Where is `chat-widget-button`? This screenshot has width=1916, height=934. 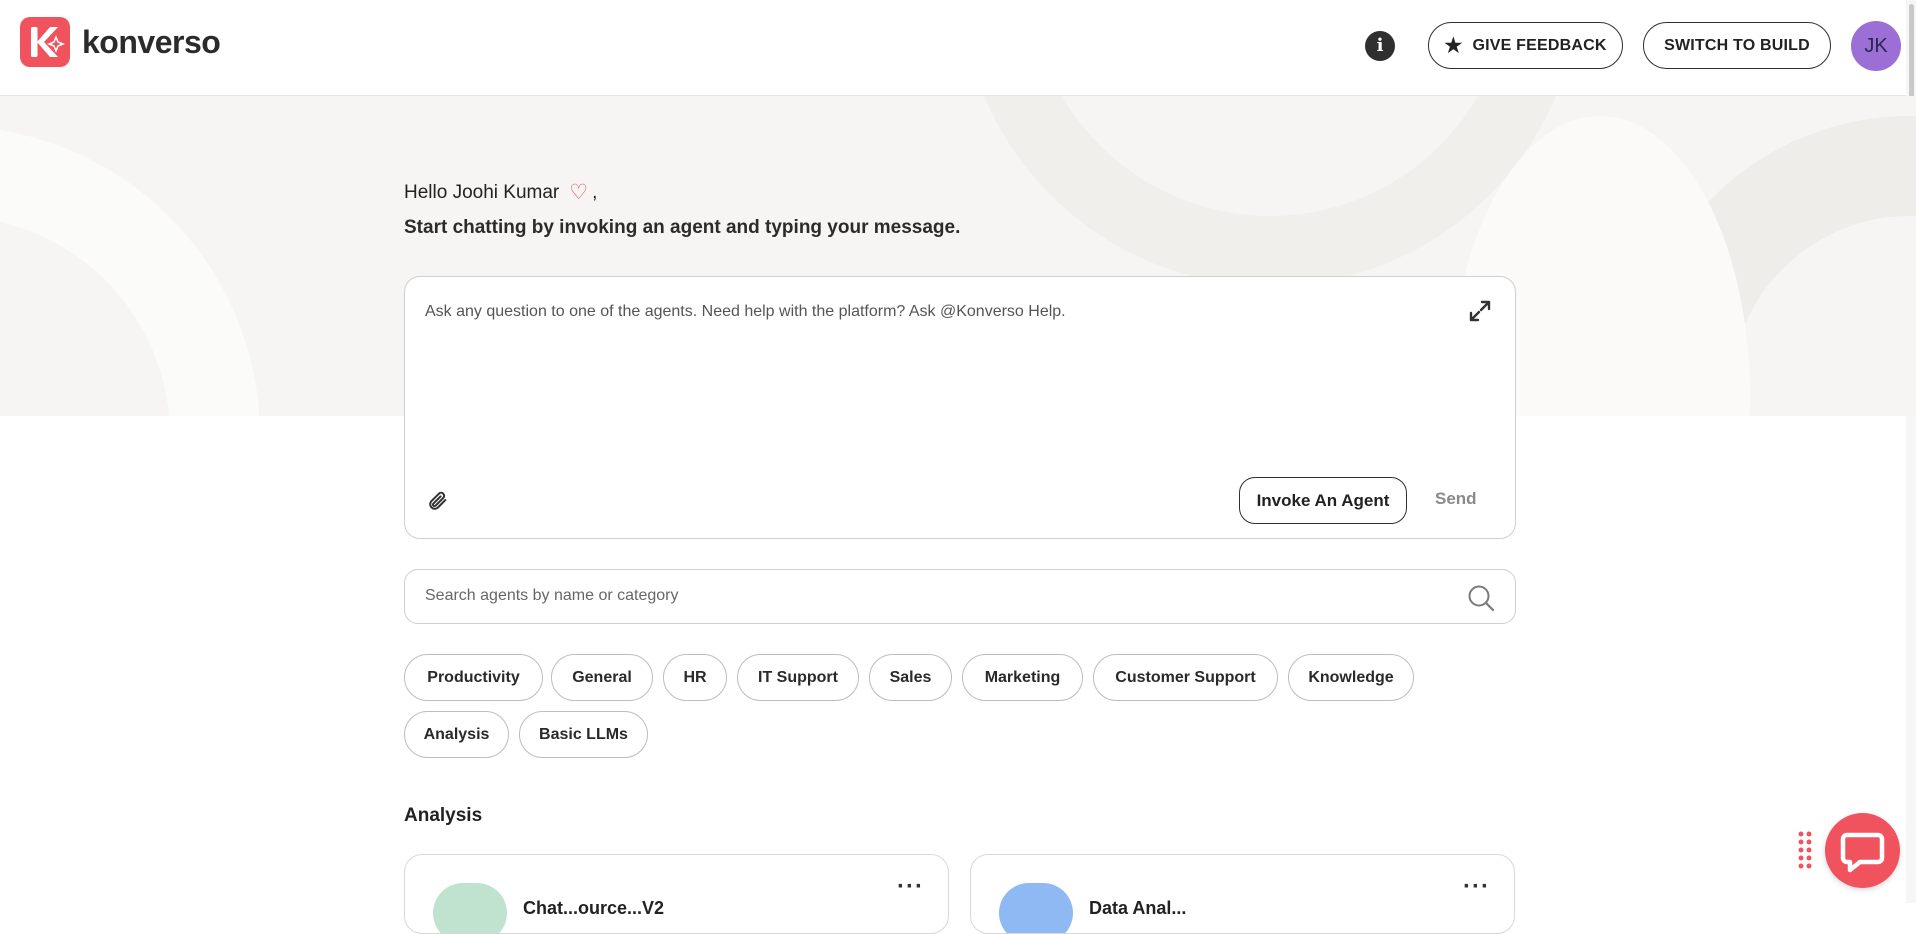
chat-widget-button is located at coordinates (1862, 850).